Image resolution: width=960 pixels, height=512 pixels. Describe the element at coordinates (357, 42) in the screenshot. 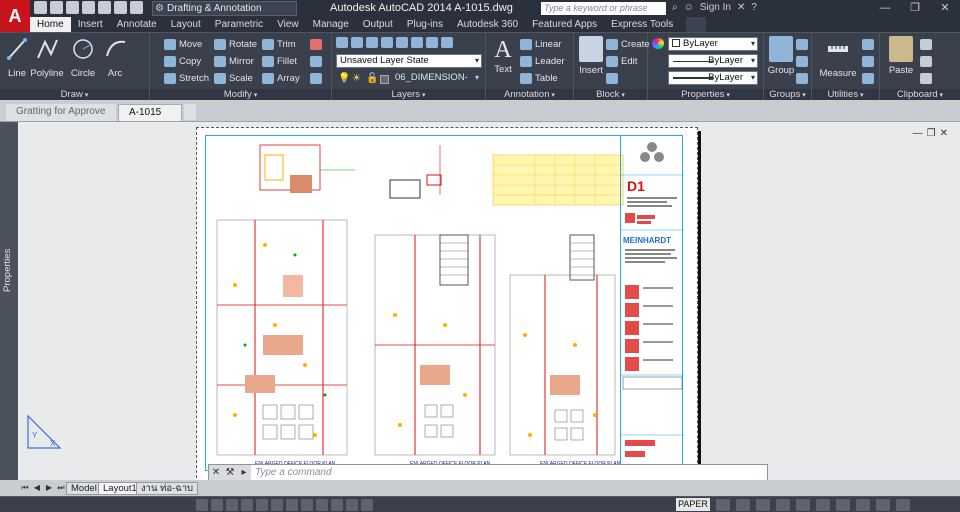

I see `layer-state-icon` at that location.